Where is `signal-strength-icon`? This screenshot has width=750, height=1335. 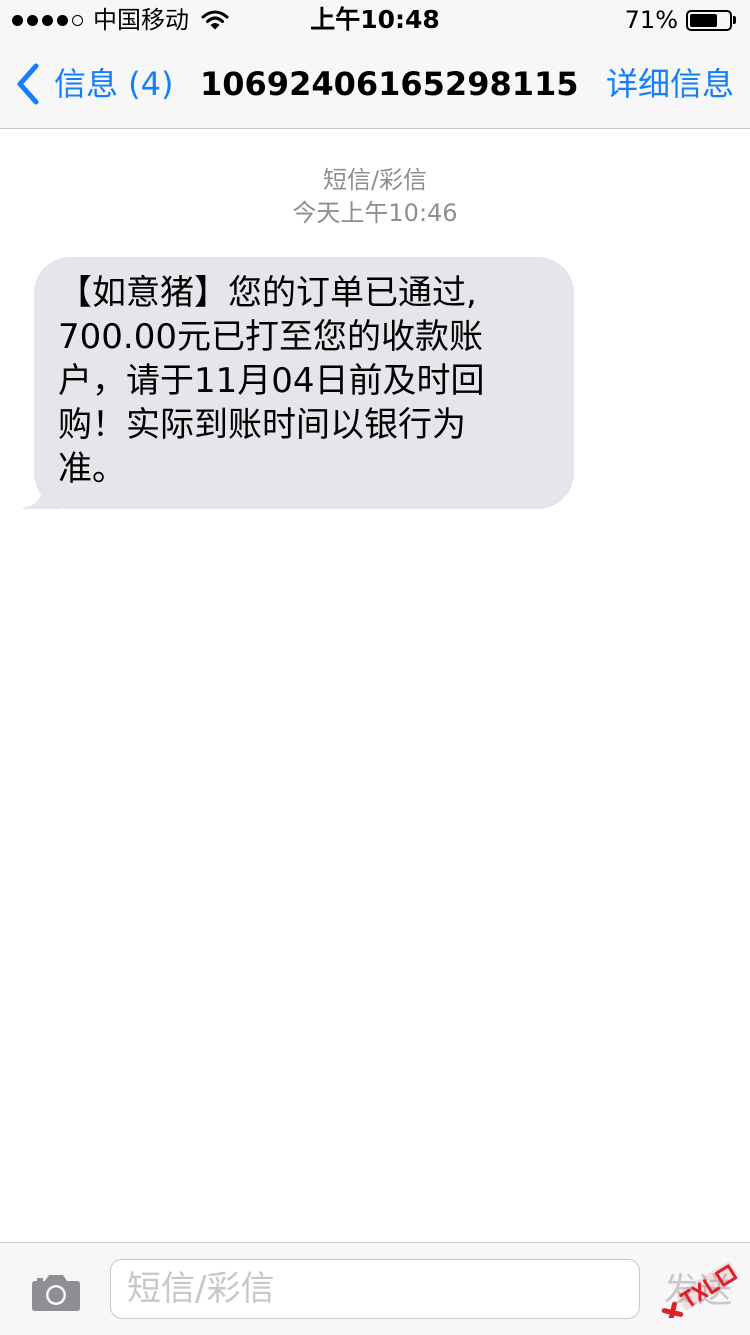 signal-strength-icon is located at coordinates (47, 20).